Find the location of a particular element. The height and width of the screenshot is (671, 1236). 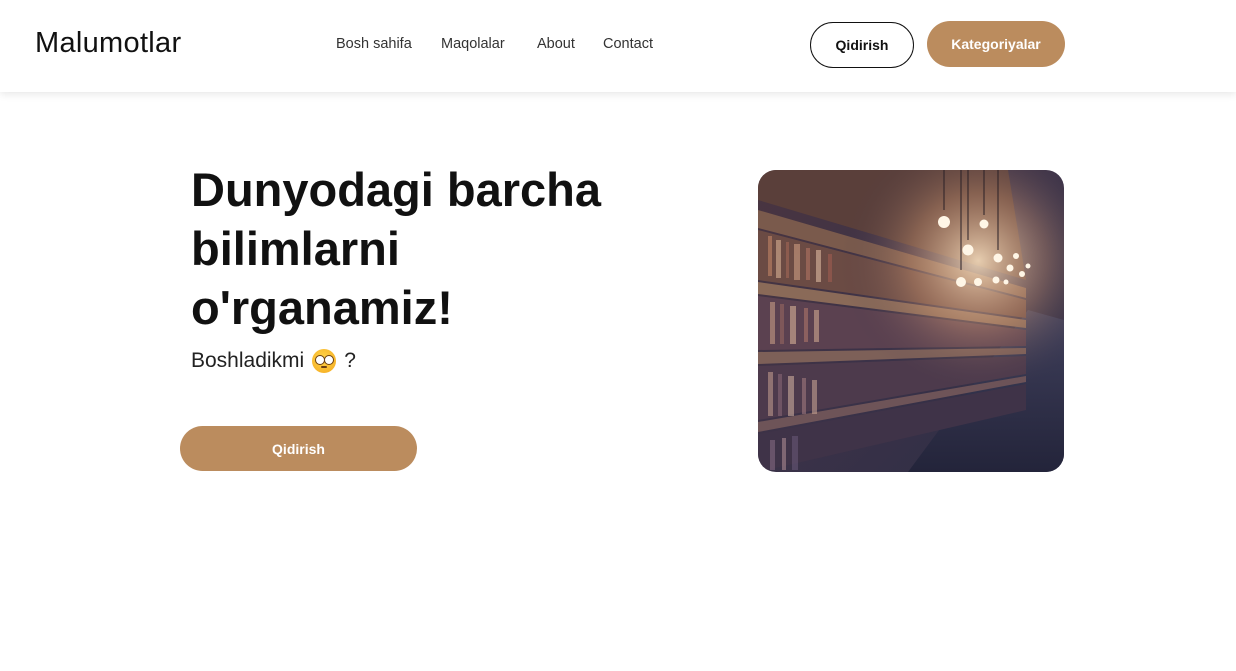

hero-subtitle: Boshladikmi ? is located at coordinates (273, 361).